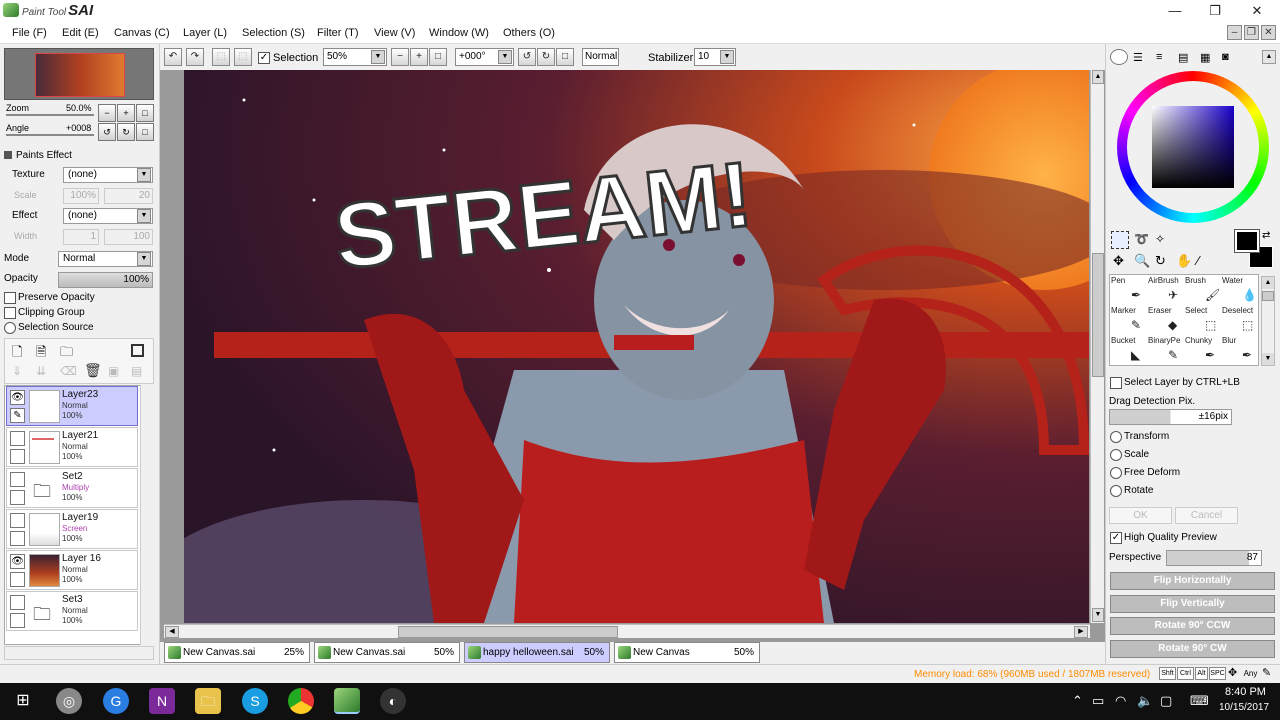  I want to click on notification-icon: ▢, so click(1166, 701).